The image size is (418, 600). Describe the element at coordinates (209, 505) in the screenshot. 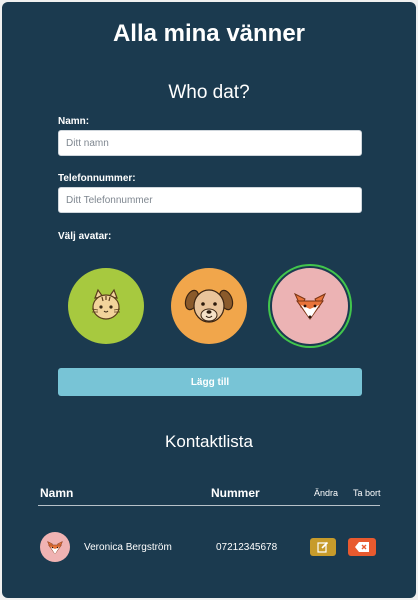

I see `header-divider` at that location.